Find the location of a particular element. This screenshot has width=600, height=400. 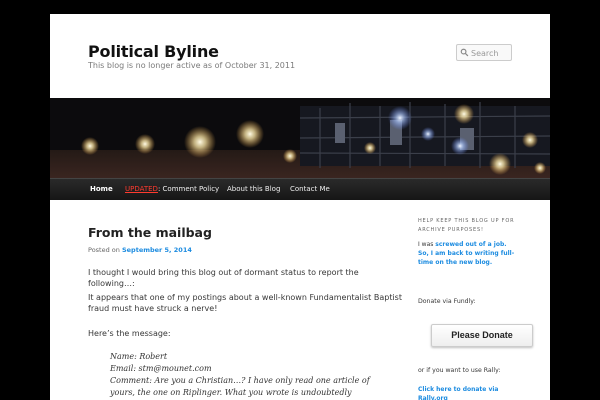

paragraph-line: fraud must have struck a nerve! is located at coordinates (153, 308).